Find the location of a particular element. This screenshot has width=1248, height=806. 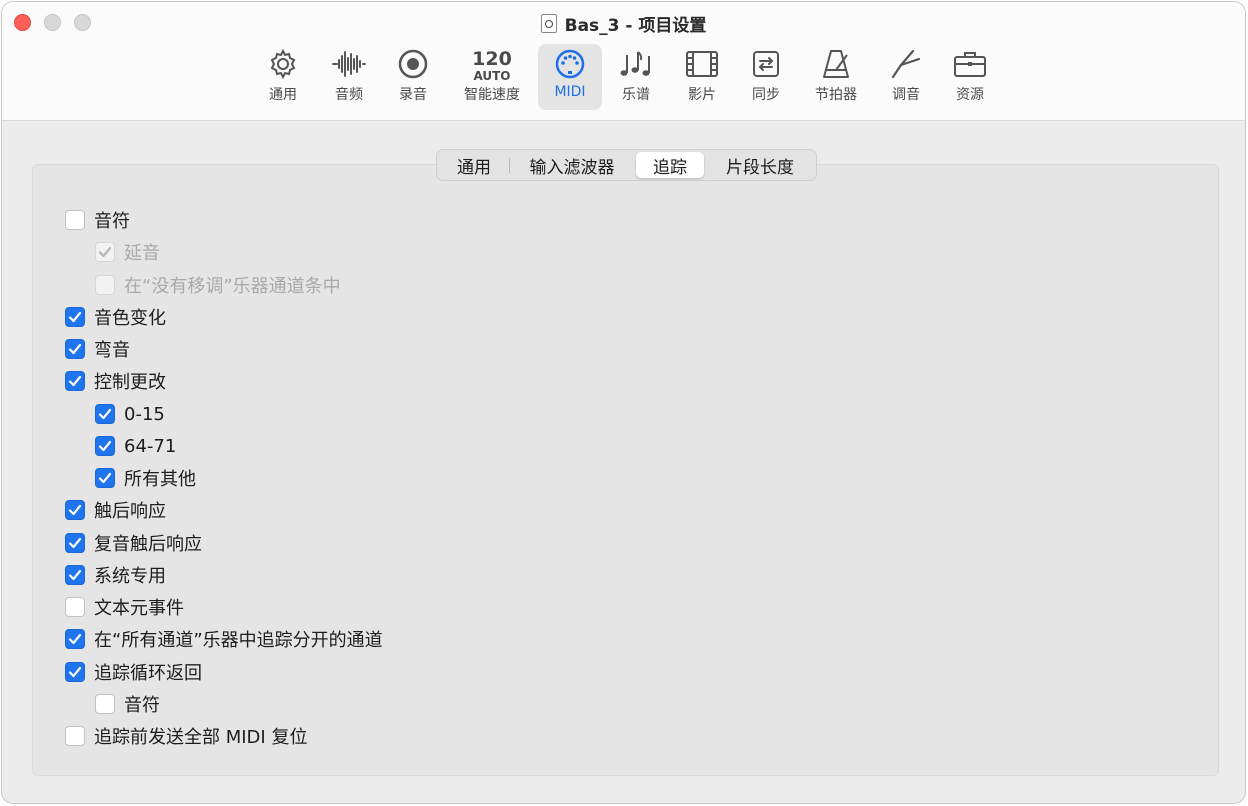

option-row: 在“所有通道”乐器中追踪分开的通道 is located at coordinates (224, 639).